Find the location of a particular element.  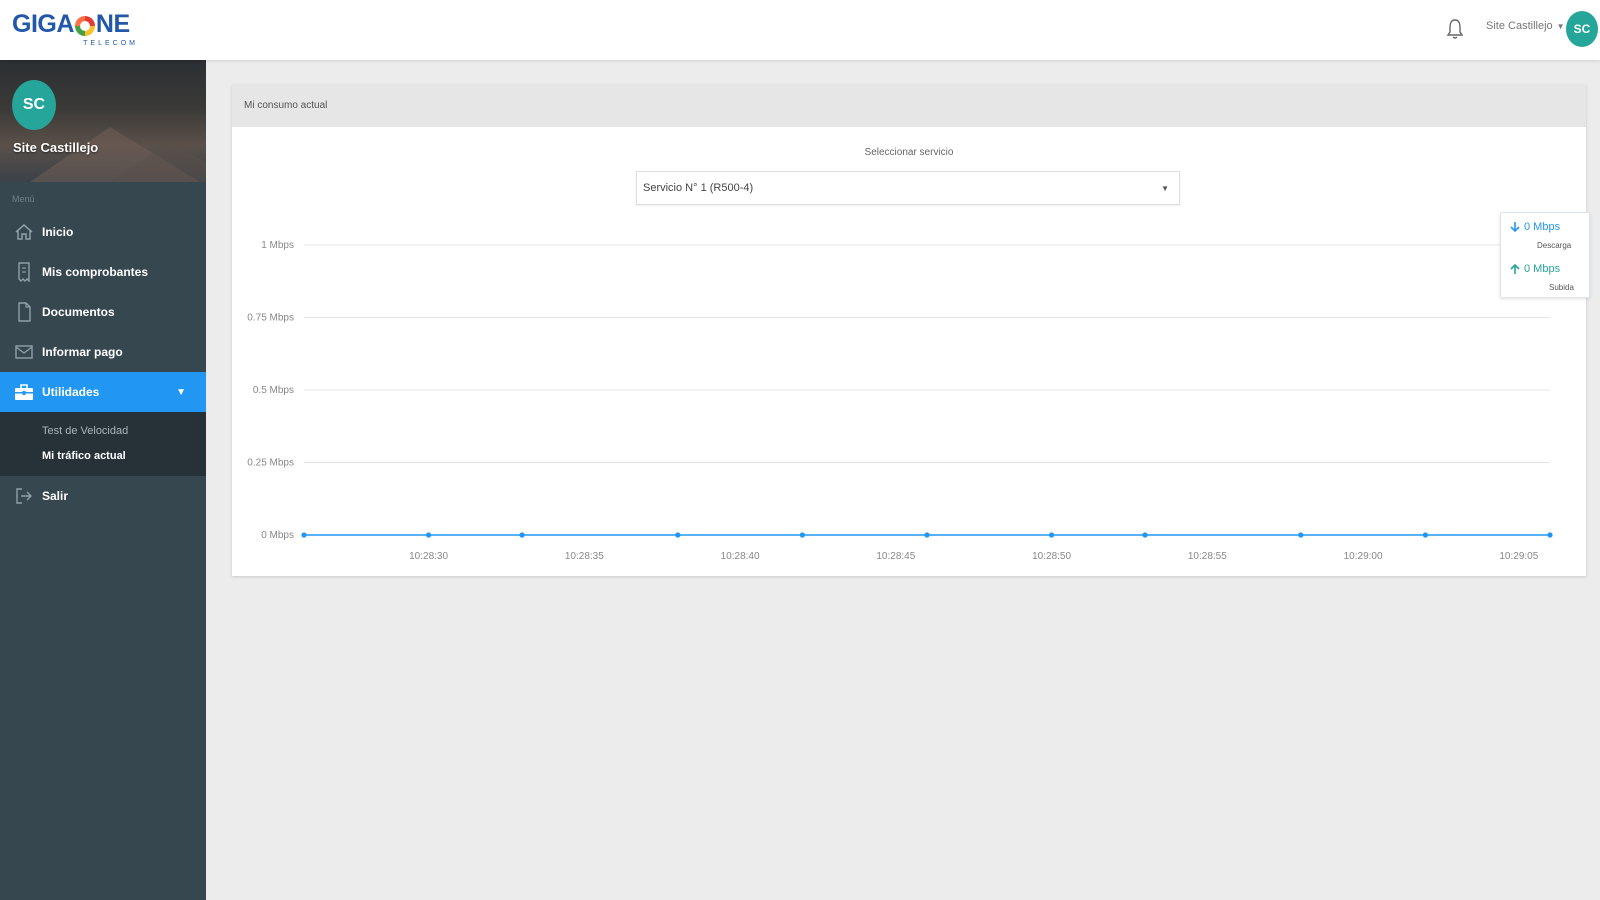

arrow-up-icon is located at coordinates (1515, 268).